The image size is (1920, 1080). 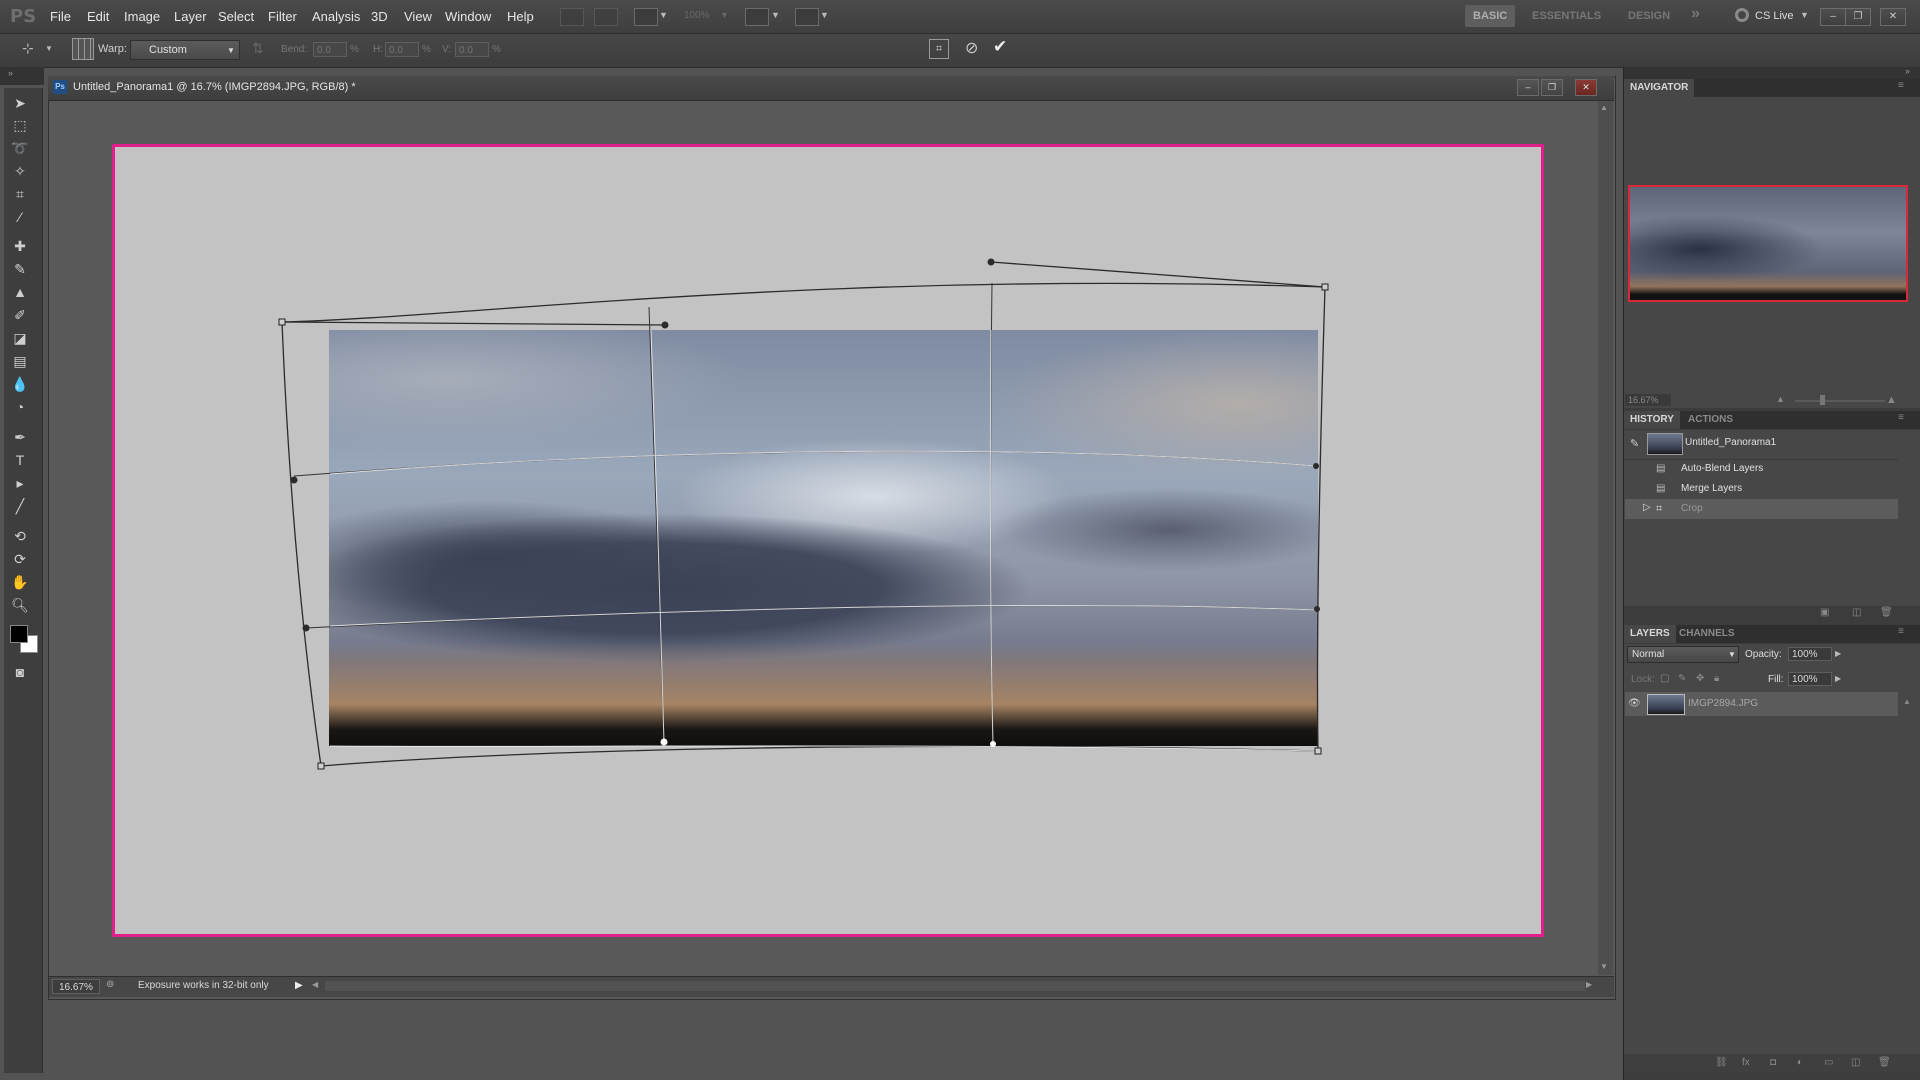 I want to click on zoom-out-icon: ▲, so click(x=1780, y=399).